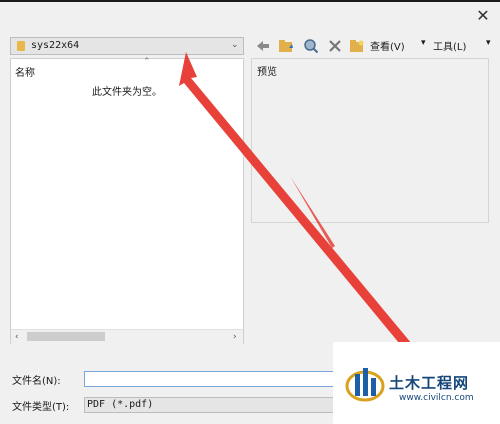 This screenshot has height=424, width=500. Describe the element at coordinates (436, 398) in the screenshot. I see `watermark-url: www.civilcn.com` at that location.